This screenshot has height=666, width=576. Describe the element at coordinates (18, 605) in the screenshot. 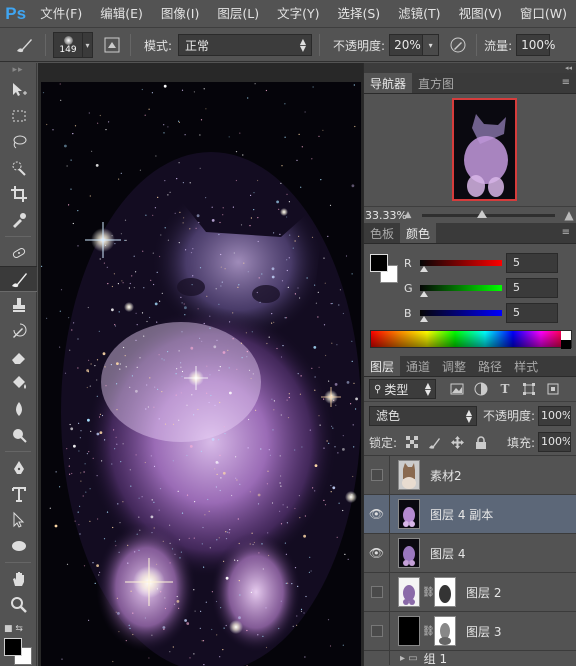

I see `zoom-tool` at that location.